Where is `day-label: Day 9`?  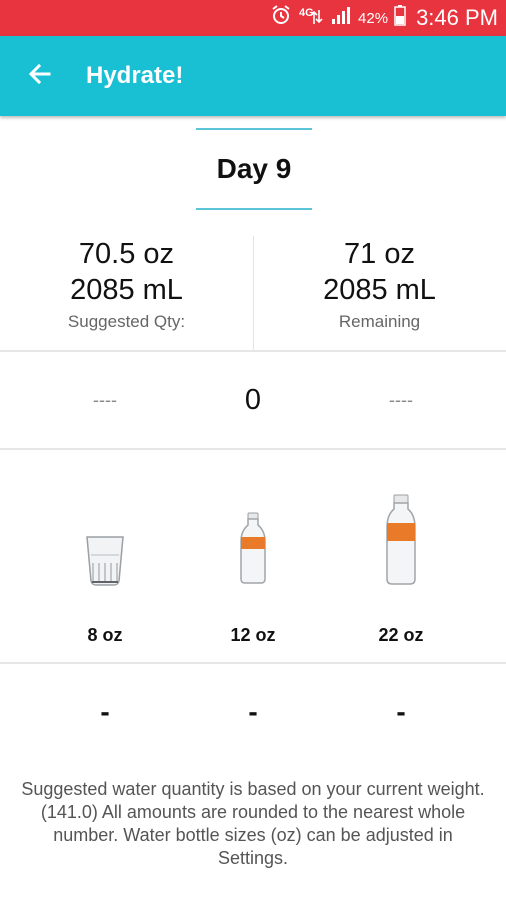 day-label: Day 9 is located at coordinates (254, 168).